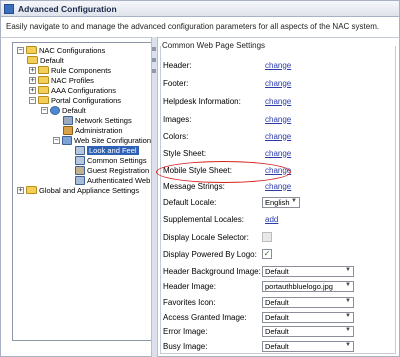 This screenshot has width=400, height=357. I want to click on tree-node-common-settings: Common Settings, so click(111, 160).